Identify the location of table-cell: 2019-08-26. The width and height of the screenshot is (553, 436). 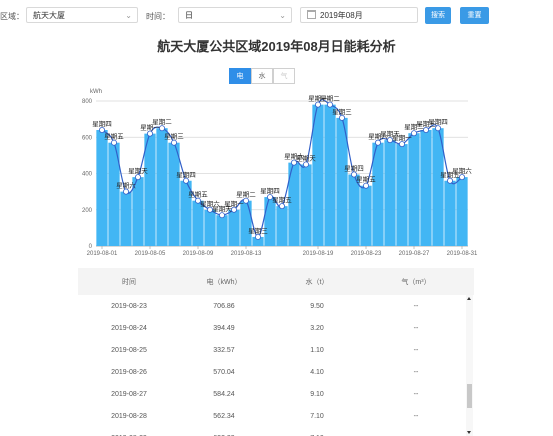
(129, 372).